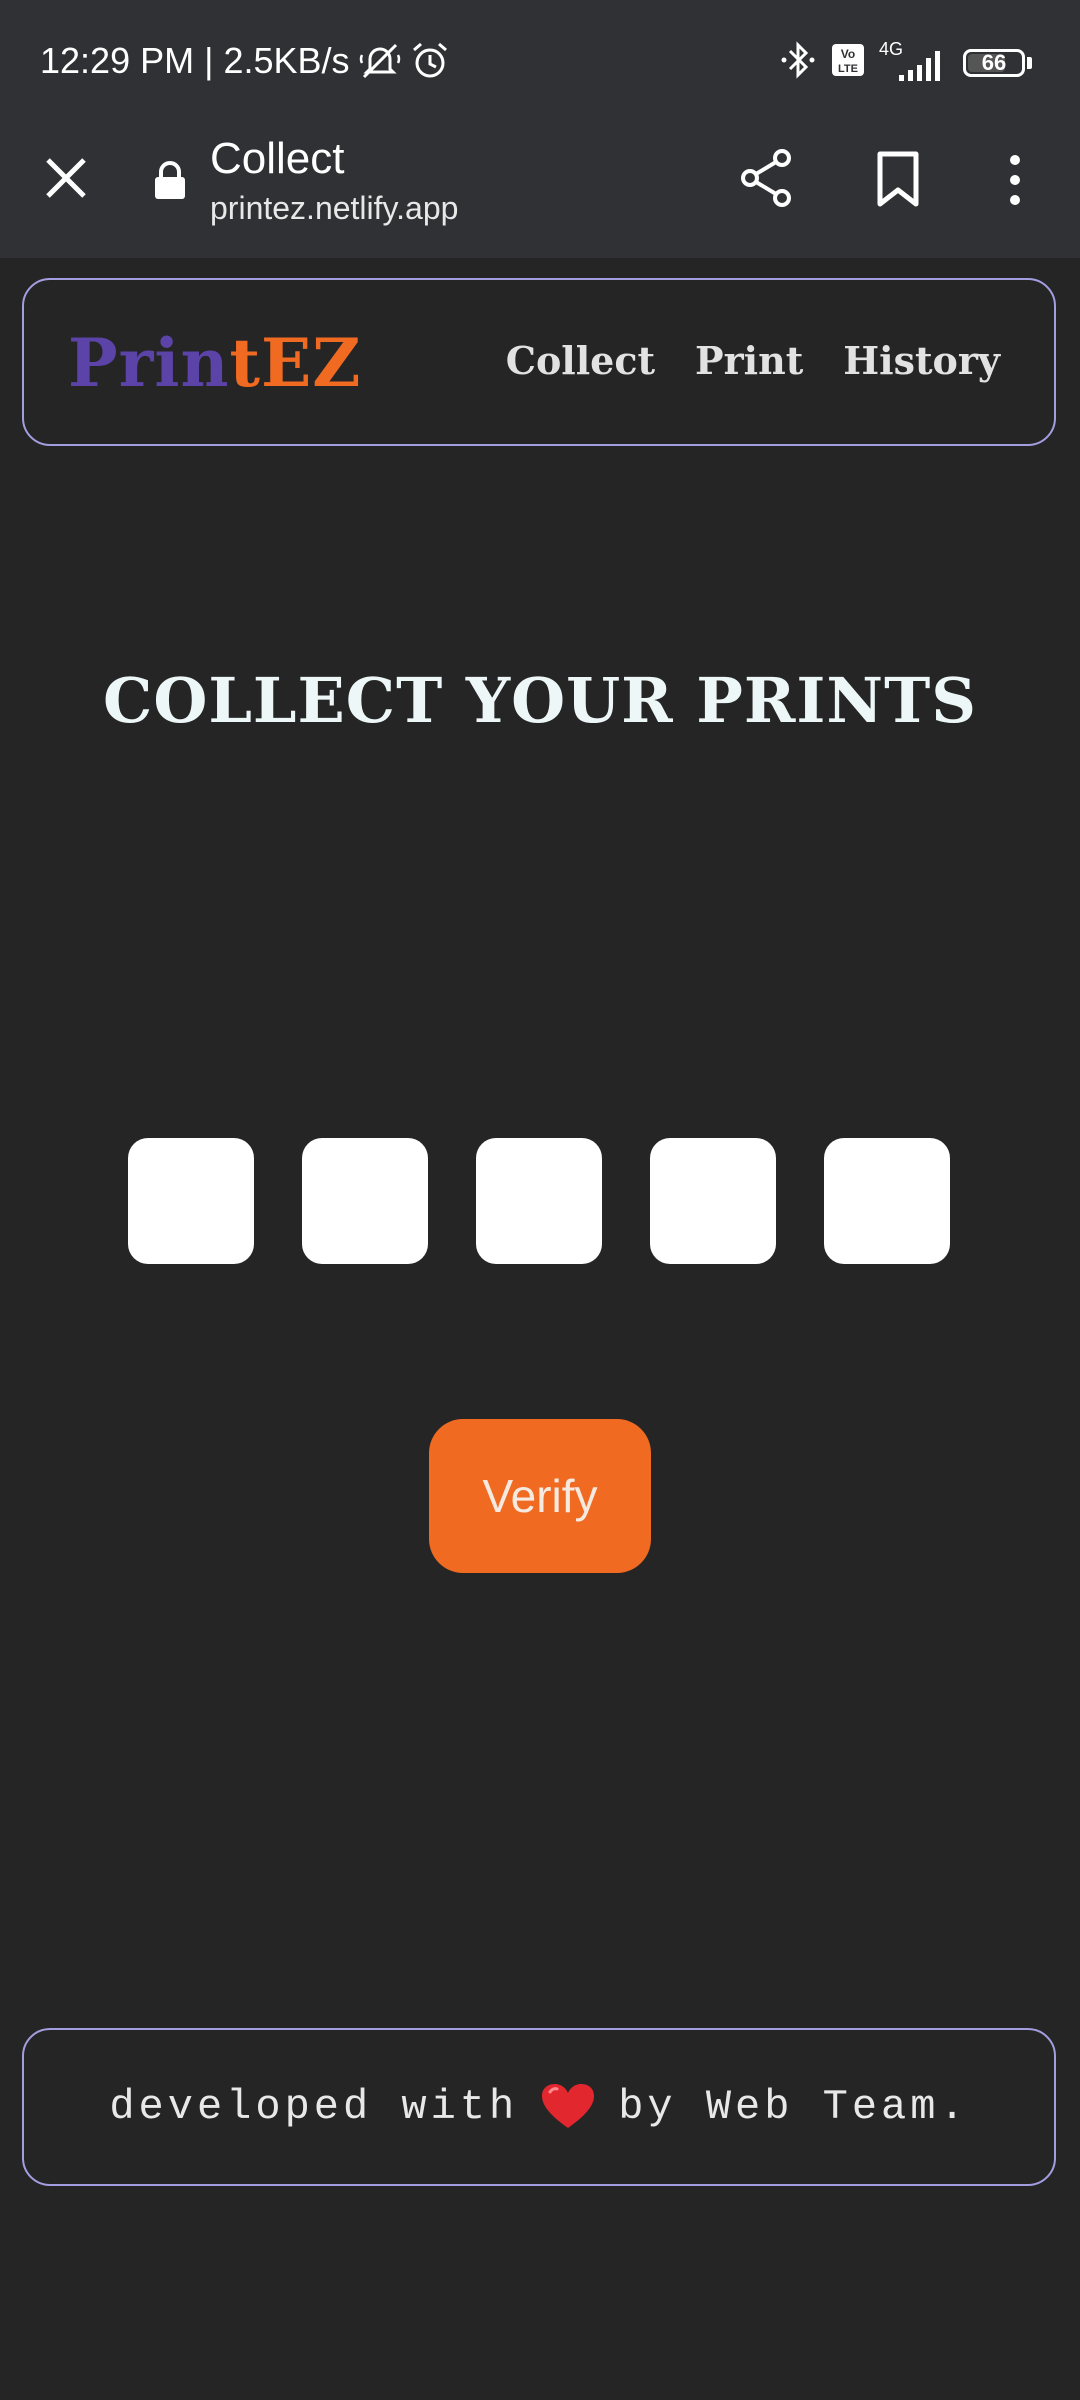  I want to click on mute-bell-icon, so click(380, 61).